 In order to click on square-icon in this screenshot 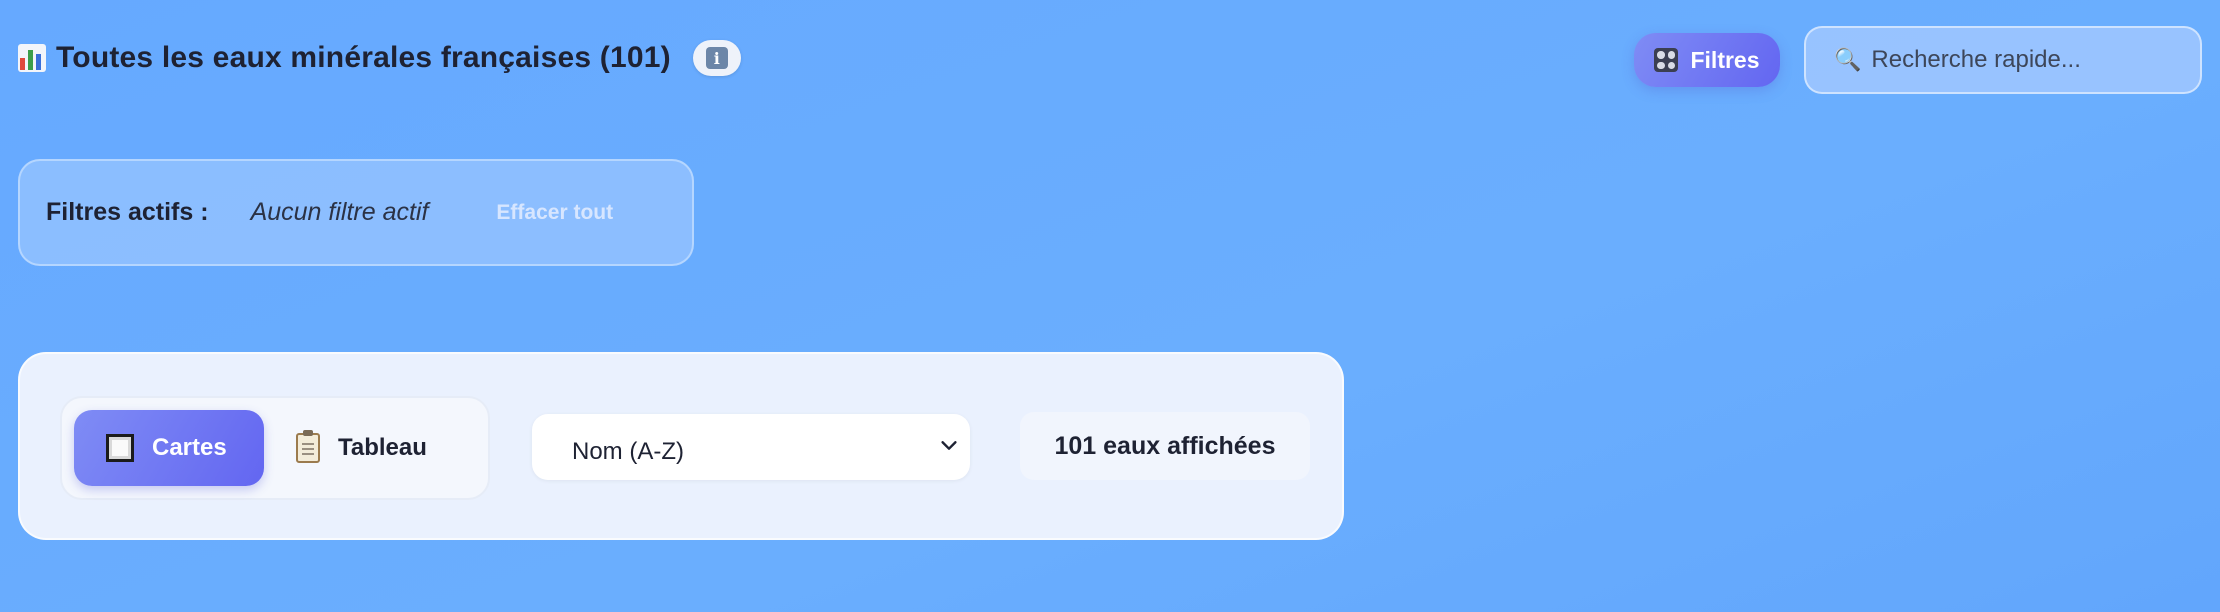, I will do `click(120, 448)`.